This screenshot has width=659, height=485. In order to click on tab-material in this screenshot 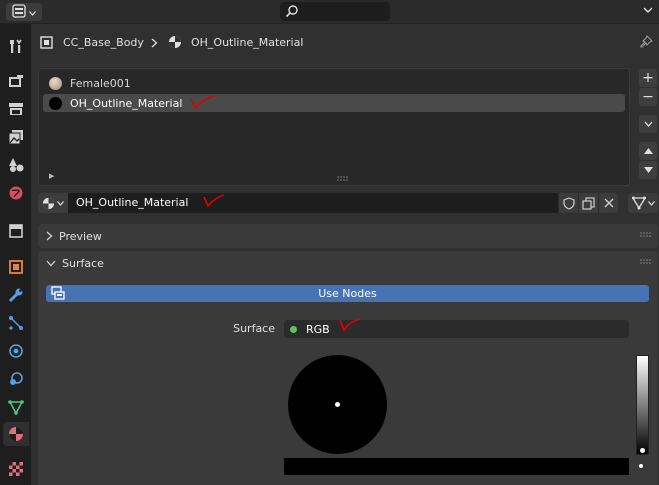, I will do `click(16, 434)`.